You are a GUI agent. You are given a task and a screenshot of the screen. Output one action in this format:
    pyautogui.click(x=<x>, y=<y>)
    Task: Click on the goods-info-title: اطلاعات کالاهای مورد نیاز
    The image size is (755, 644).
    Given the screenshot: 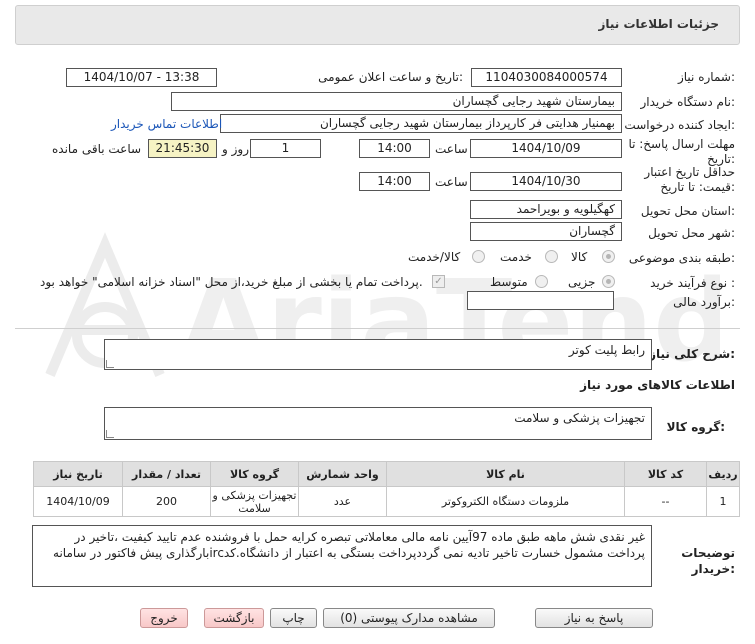 What is the action you would take?
    pyautogui.click(x=657, y=385)
    